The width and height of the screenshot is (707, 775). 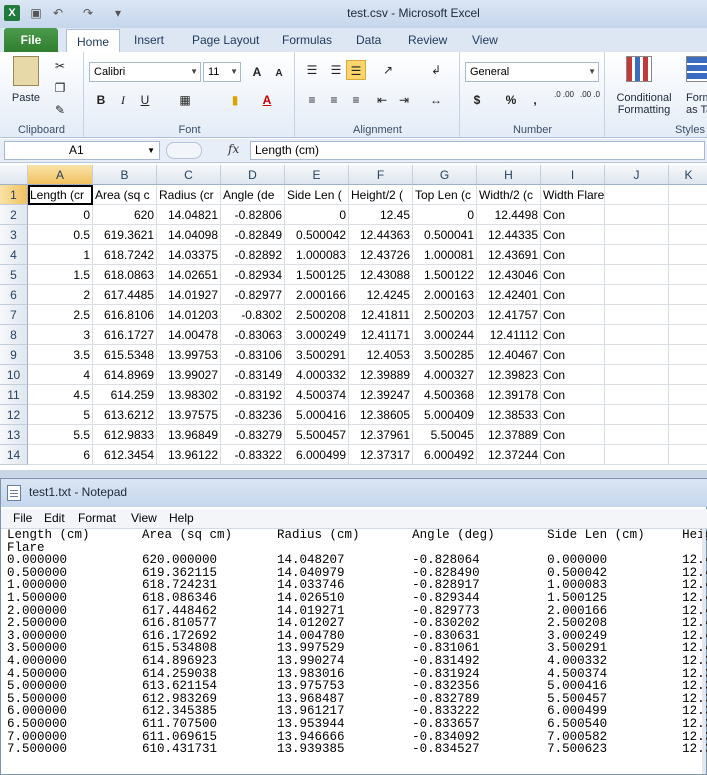 What do you see at coordinates (381, 195) in the screenshot?
I see `table-cell: Height/2 (` at bounding box center [381, 195].